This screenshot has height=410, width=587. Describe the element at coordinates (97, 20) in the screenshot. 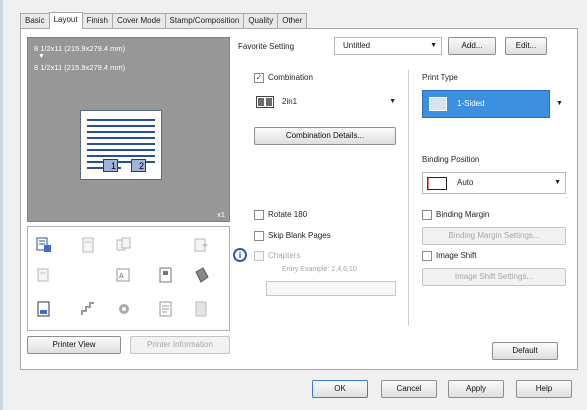

I see `tab-finish: Finish` at that location.